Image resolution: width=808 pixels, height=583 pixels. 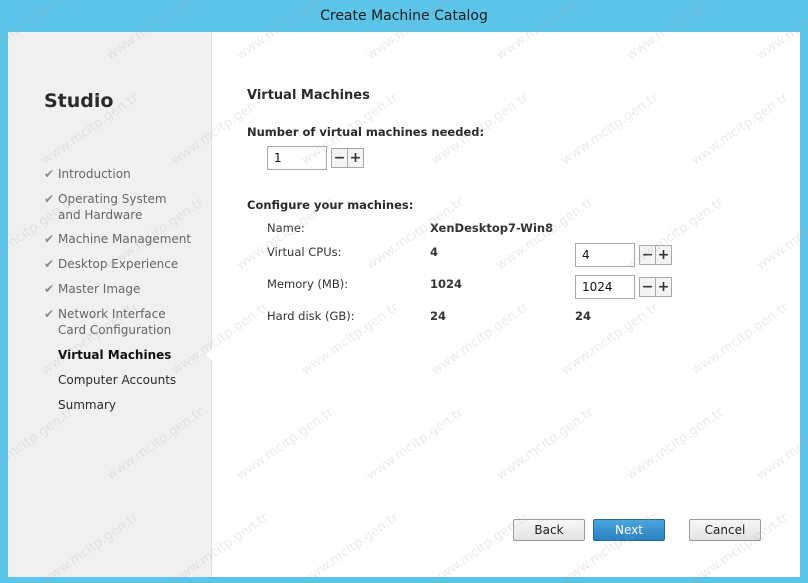 I want to click on hard-disk-current: 24, so click(x=438, y=316).